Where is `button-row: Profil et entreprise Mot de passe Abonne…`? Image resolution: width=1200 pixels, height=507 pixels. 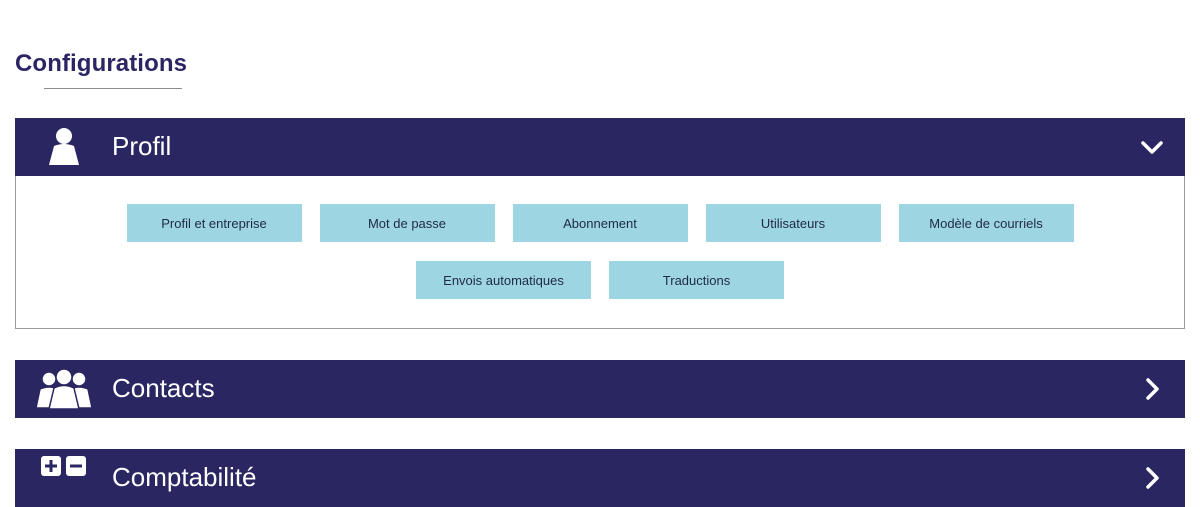
button-row: Profil et entreprise Mot de passe Abonne… is located at coordinates (600, 223).